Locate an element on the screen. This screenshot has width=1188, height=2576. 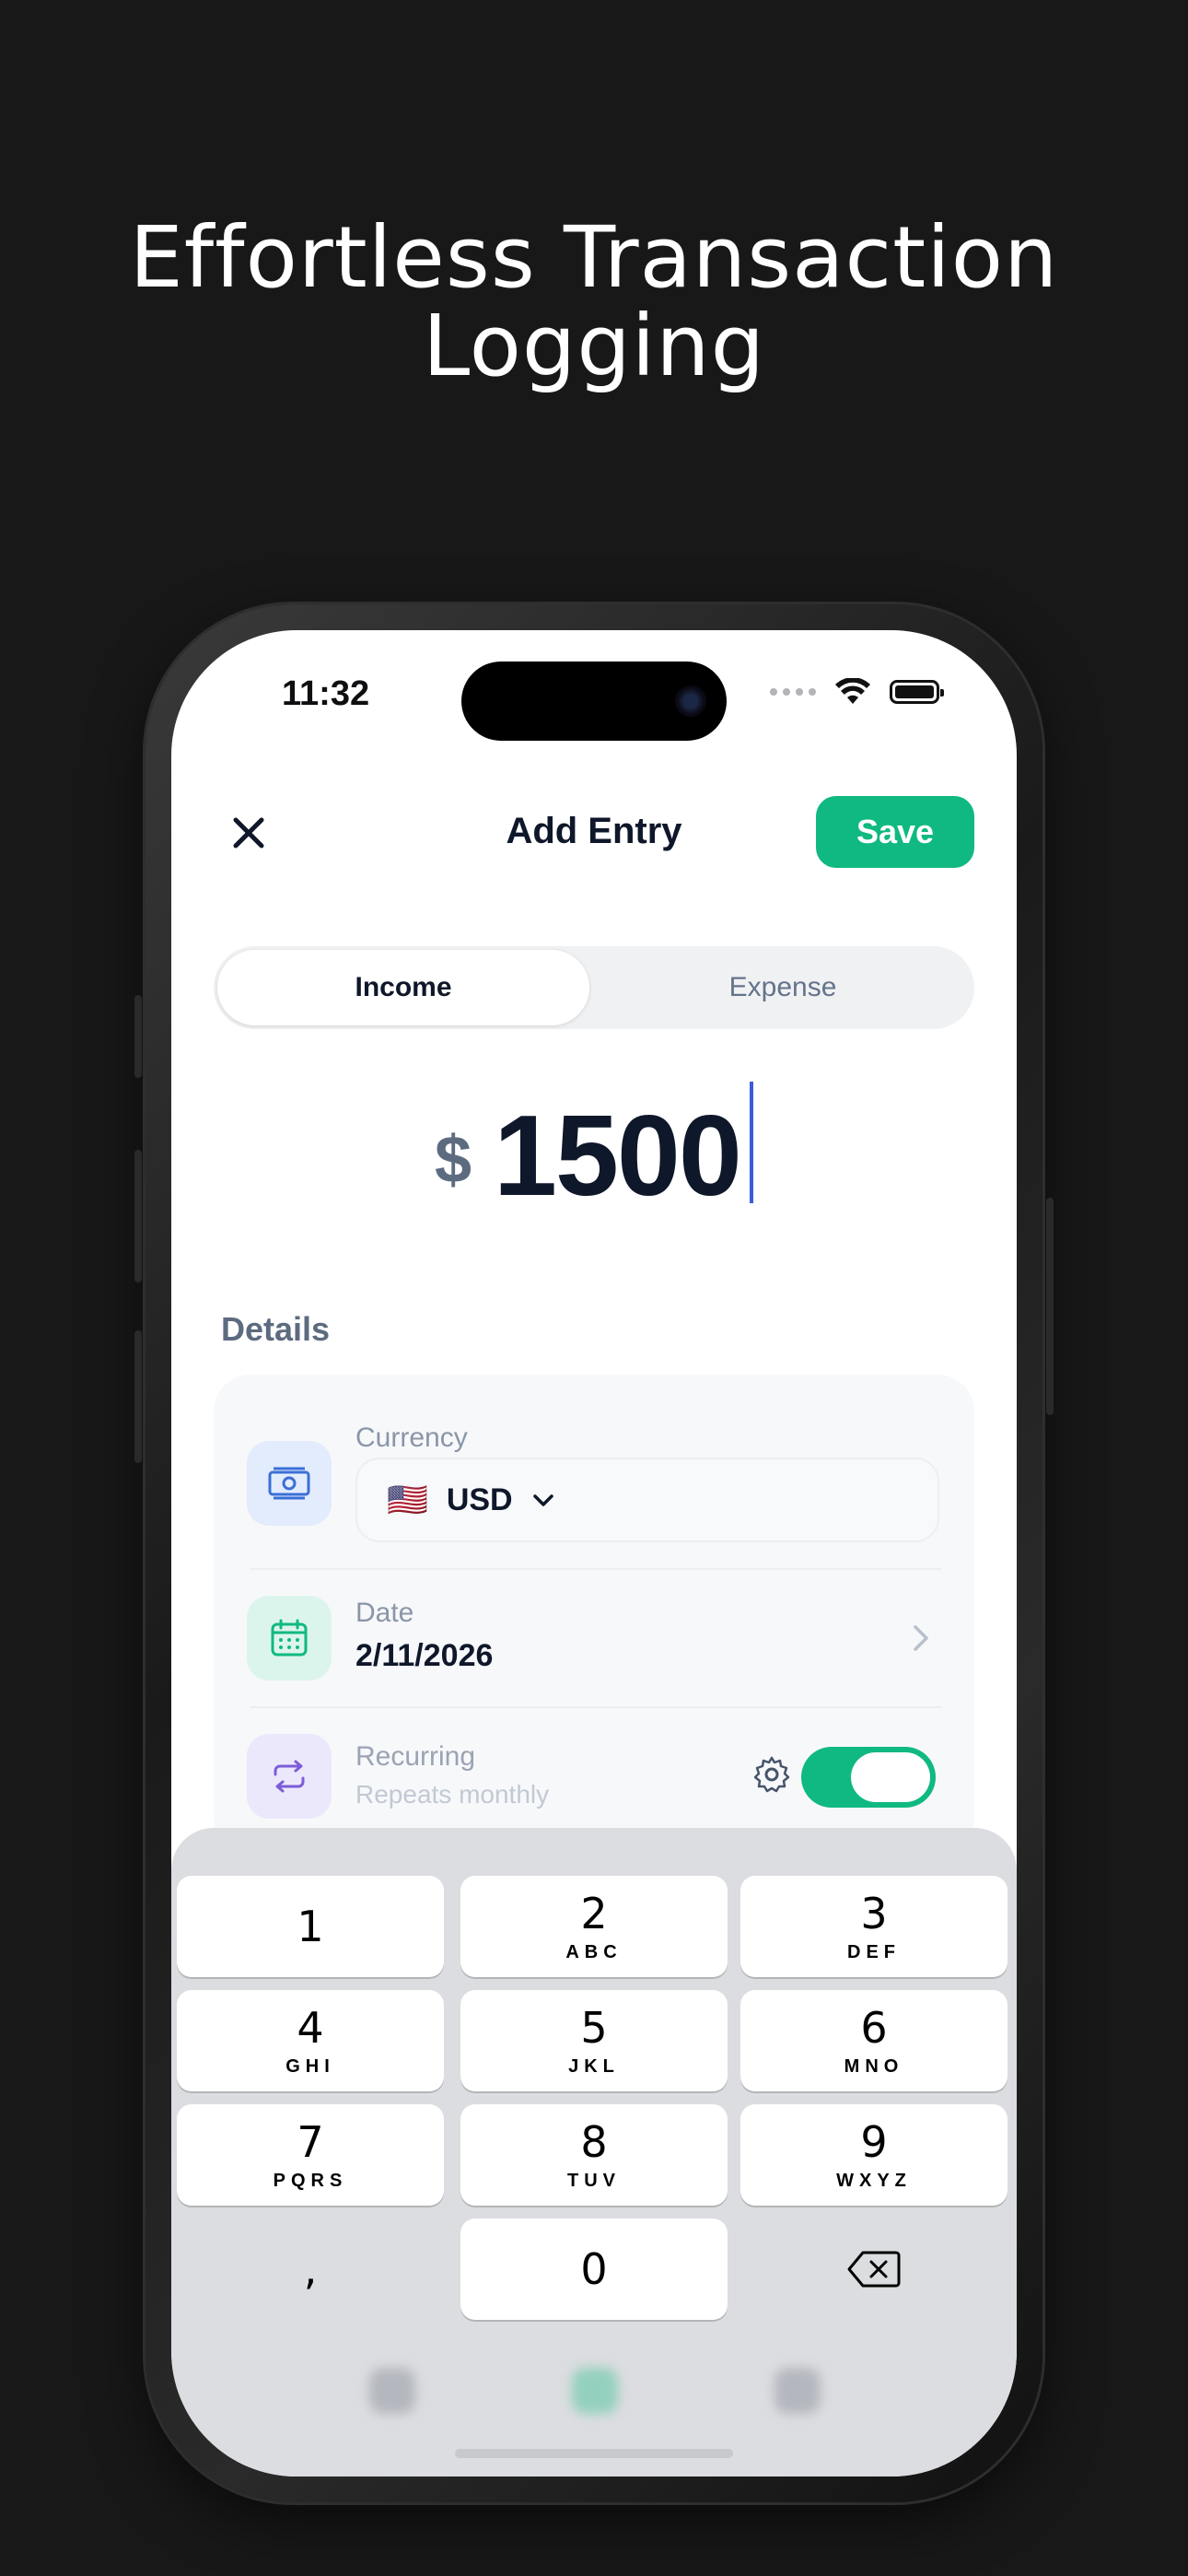
battery-icon is located at coordinates (917, 692).